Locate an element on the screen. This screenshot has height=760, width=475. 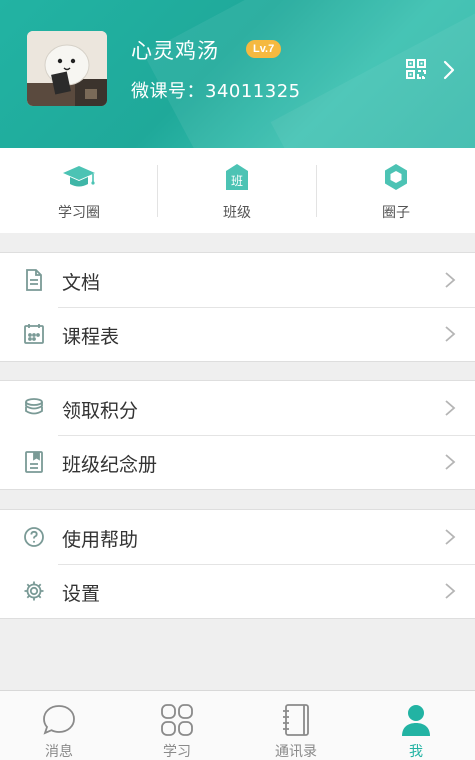
person-icon is located at coordinates (416, 720).